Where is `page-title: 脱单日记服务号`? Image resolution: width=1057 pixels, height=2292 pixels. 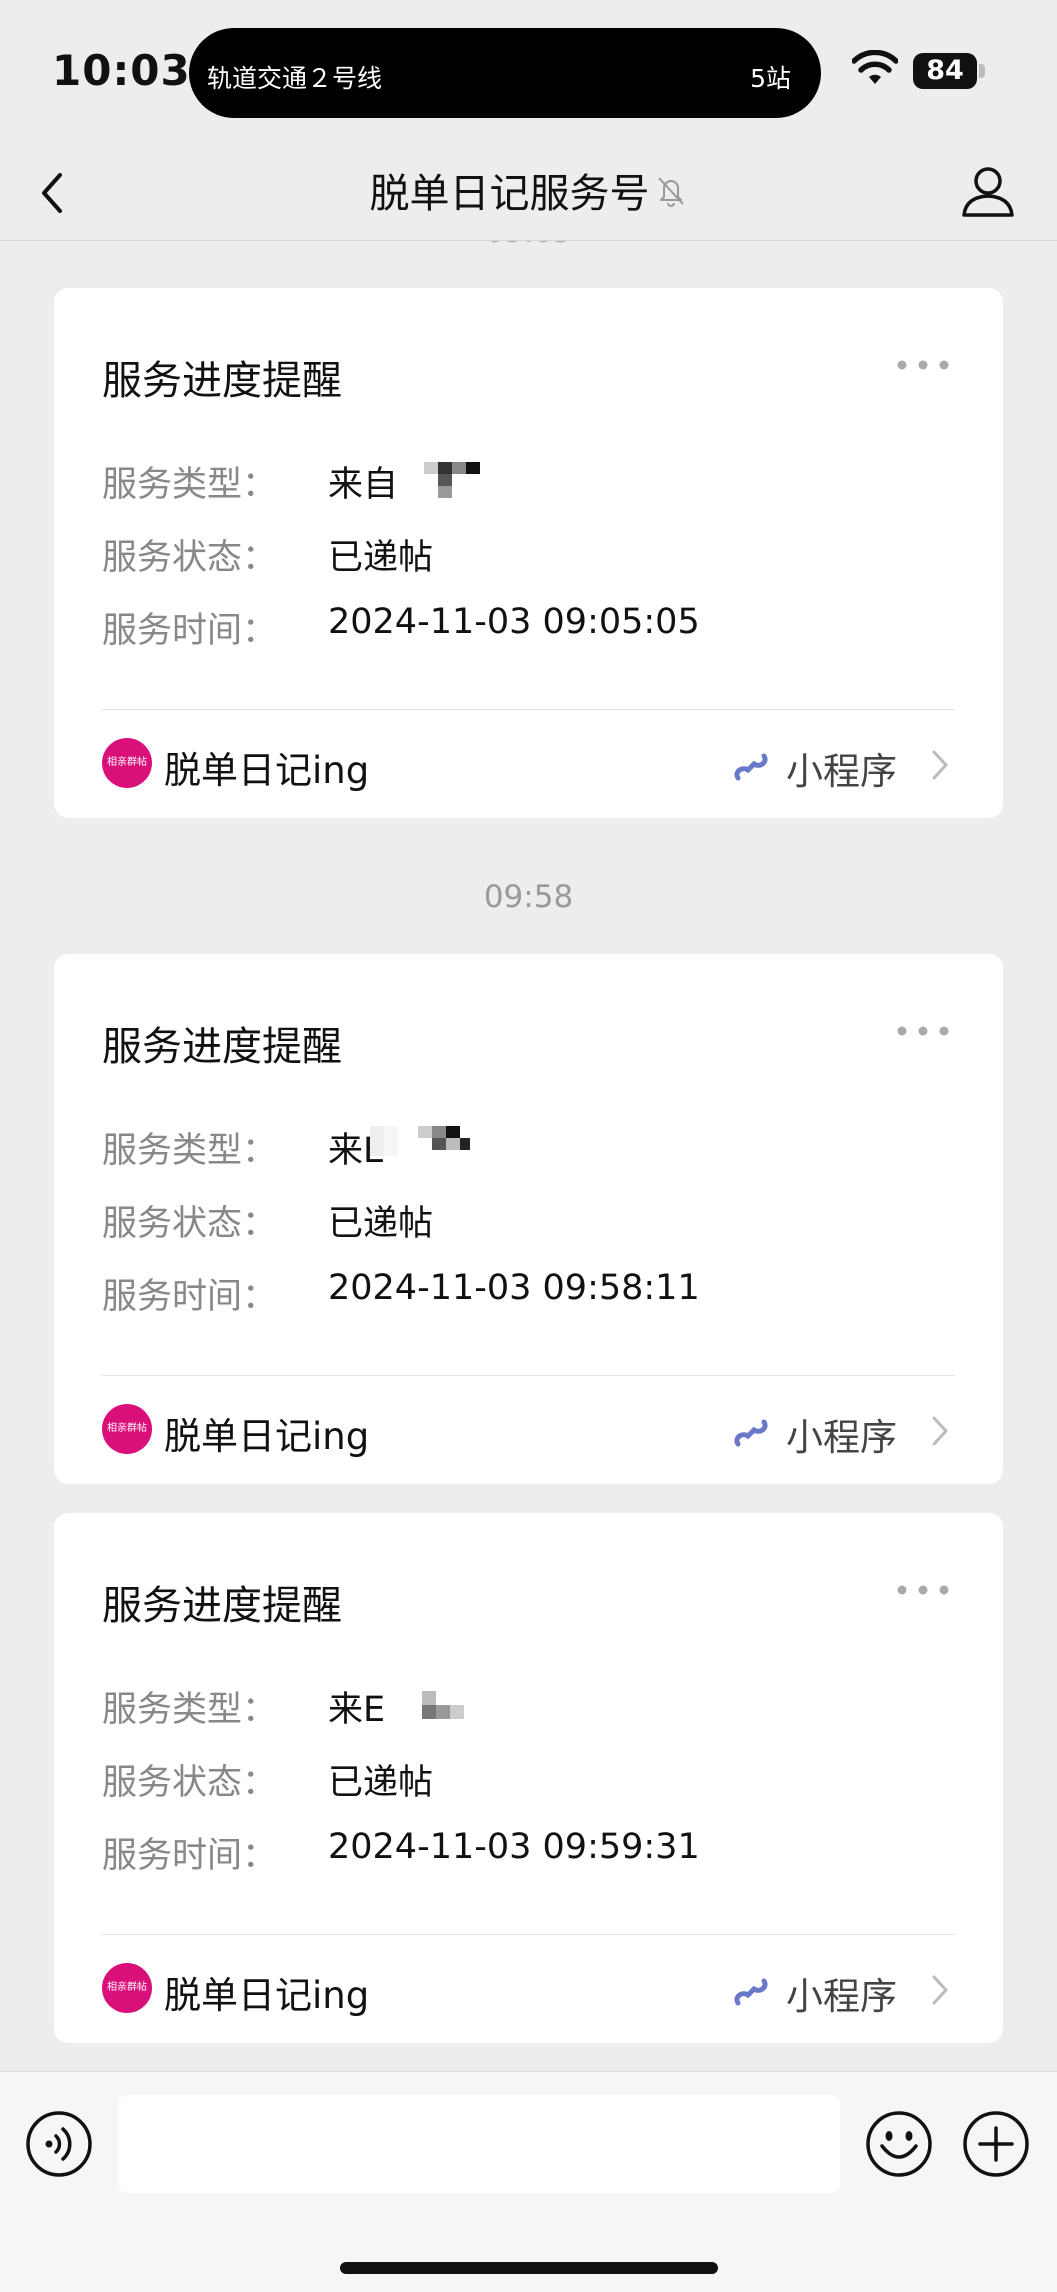 page-title: 脱单日记服务号 is located at coordinates (509, 194).